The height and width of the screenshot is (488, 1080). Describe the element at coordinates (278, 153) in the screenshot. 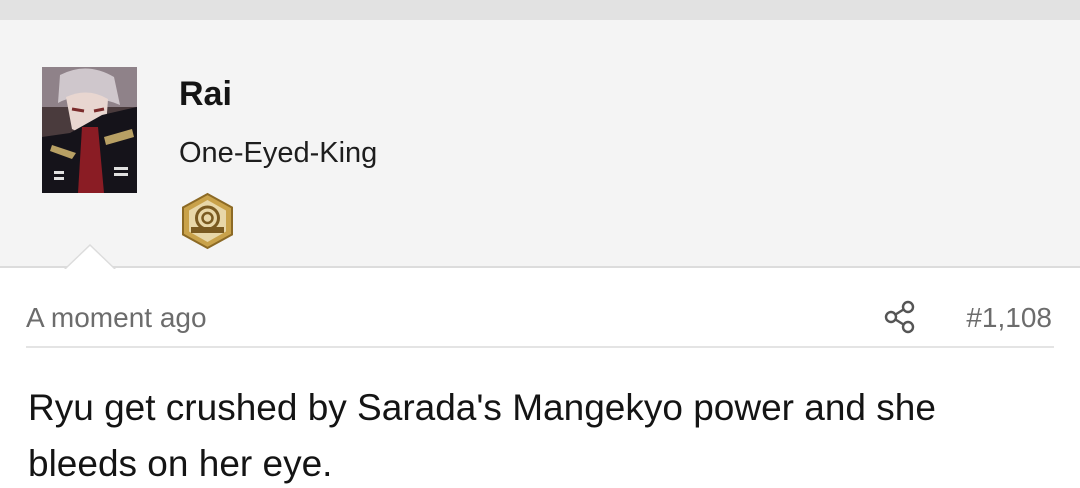

I see `user-title: One-Eyed-King` at that location.